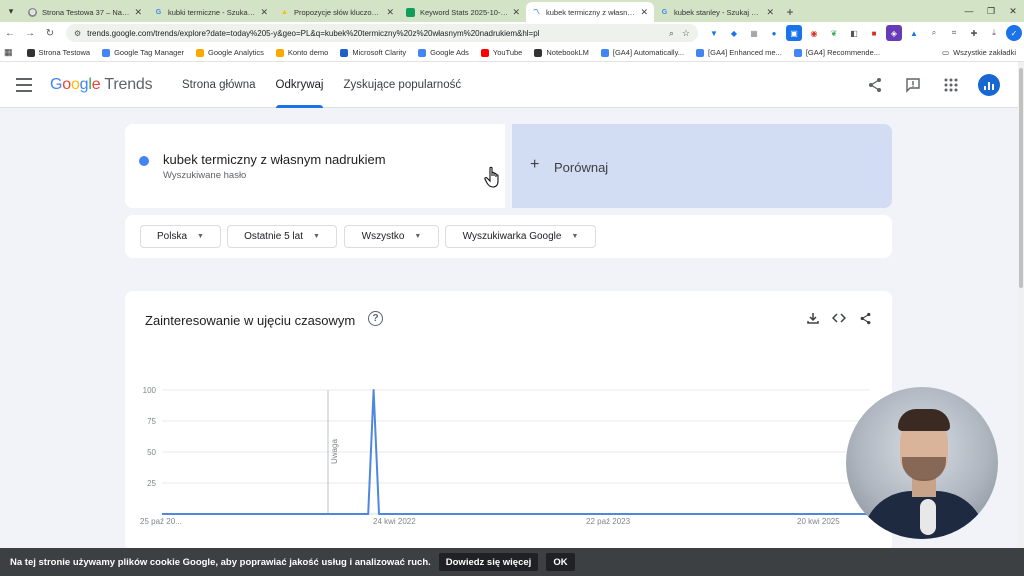 Image resolution: width=1024 pixels, height=576 pixels. What do you see at coordinates (561, 52) in the screenshot?
I see `bookmark-item: NotebookLM` at bounding box center [561, 52].